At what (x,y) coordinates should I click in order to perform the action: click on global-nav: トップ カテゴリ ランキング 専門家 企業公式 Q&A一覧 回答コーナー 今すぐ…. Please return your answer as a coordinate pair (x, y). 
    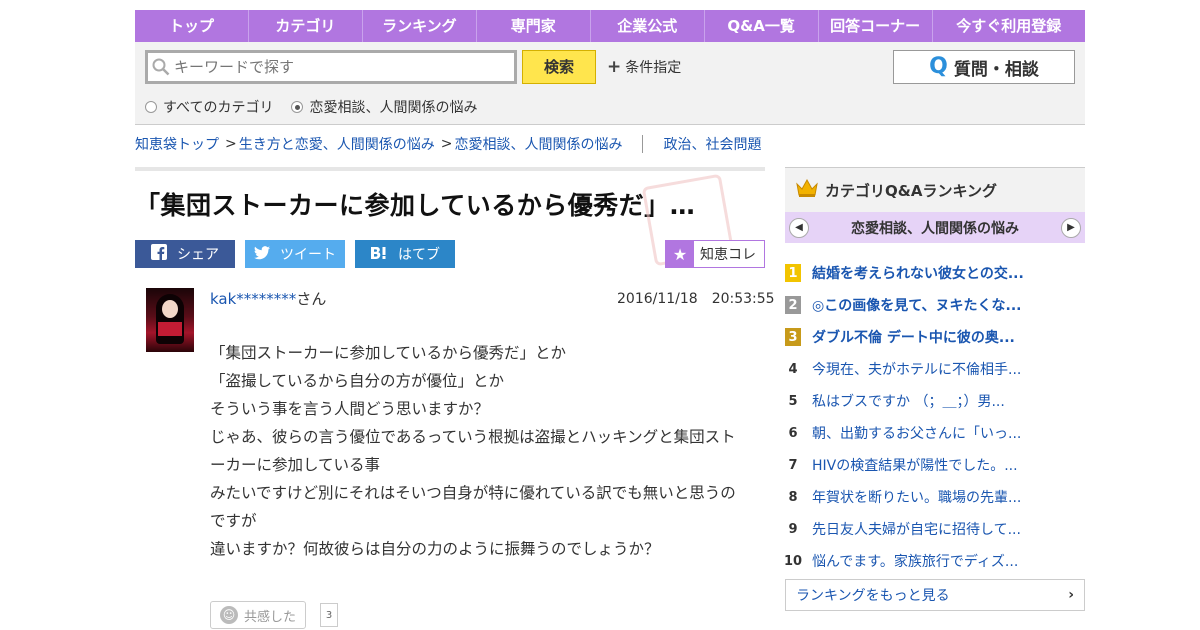
    Looking at the image, I should click on (610, 26).